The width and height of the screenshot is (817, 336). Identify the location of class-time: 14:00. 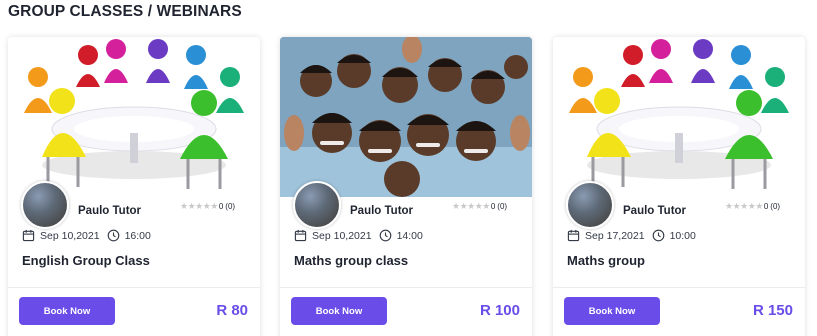
(409, 235).